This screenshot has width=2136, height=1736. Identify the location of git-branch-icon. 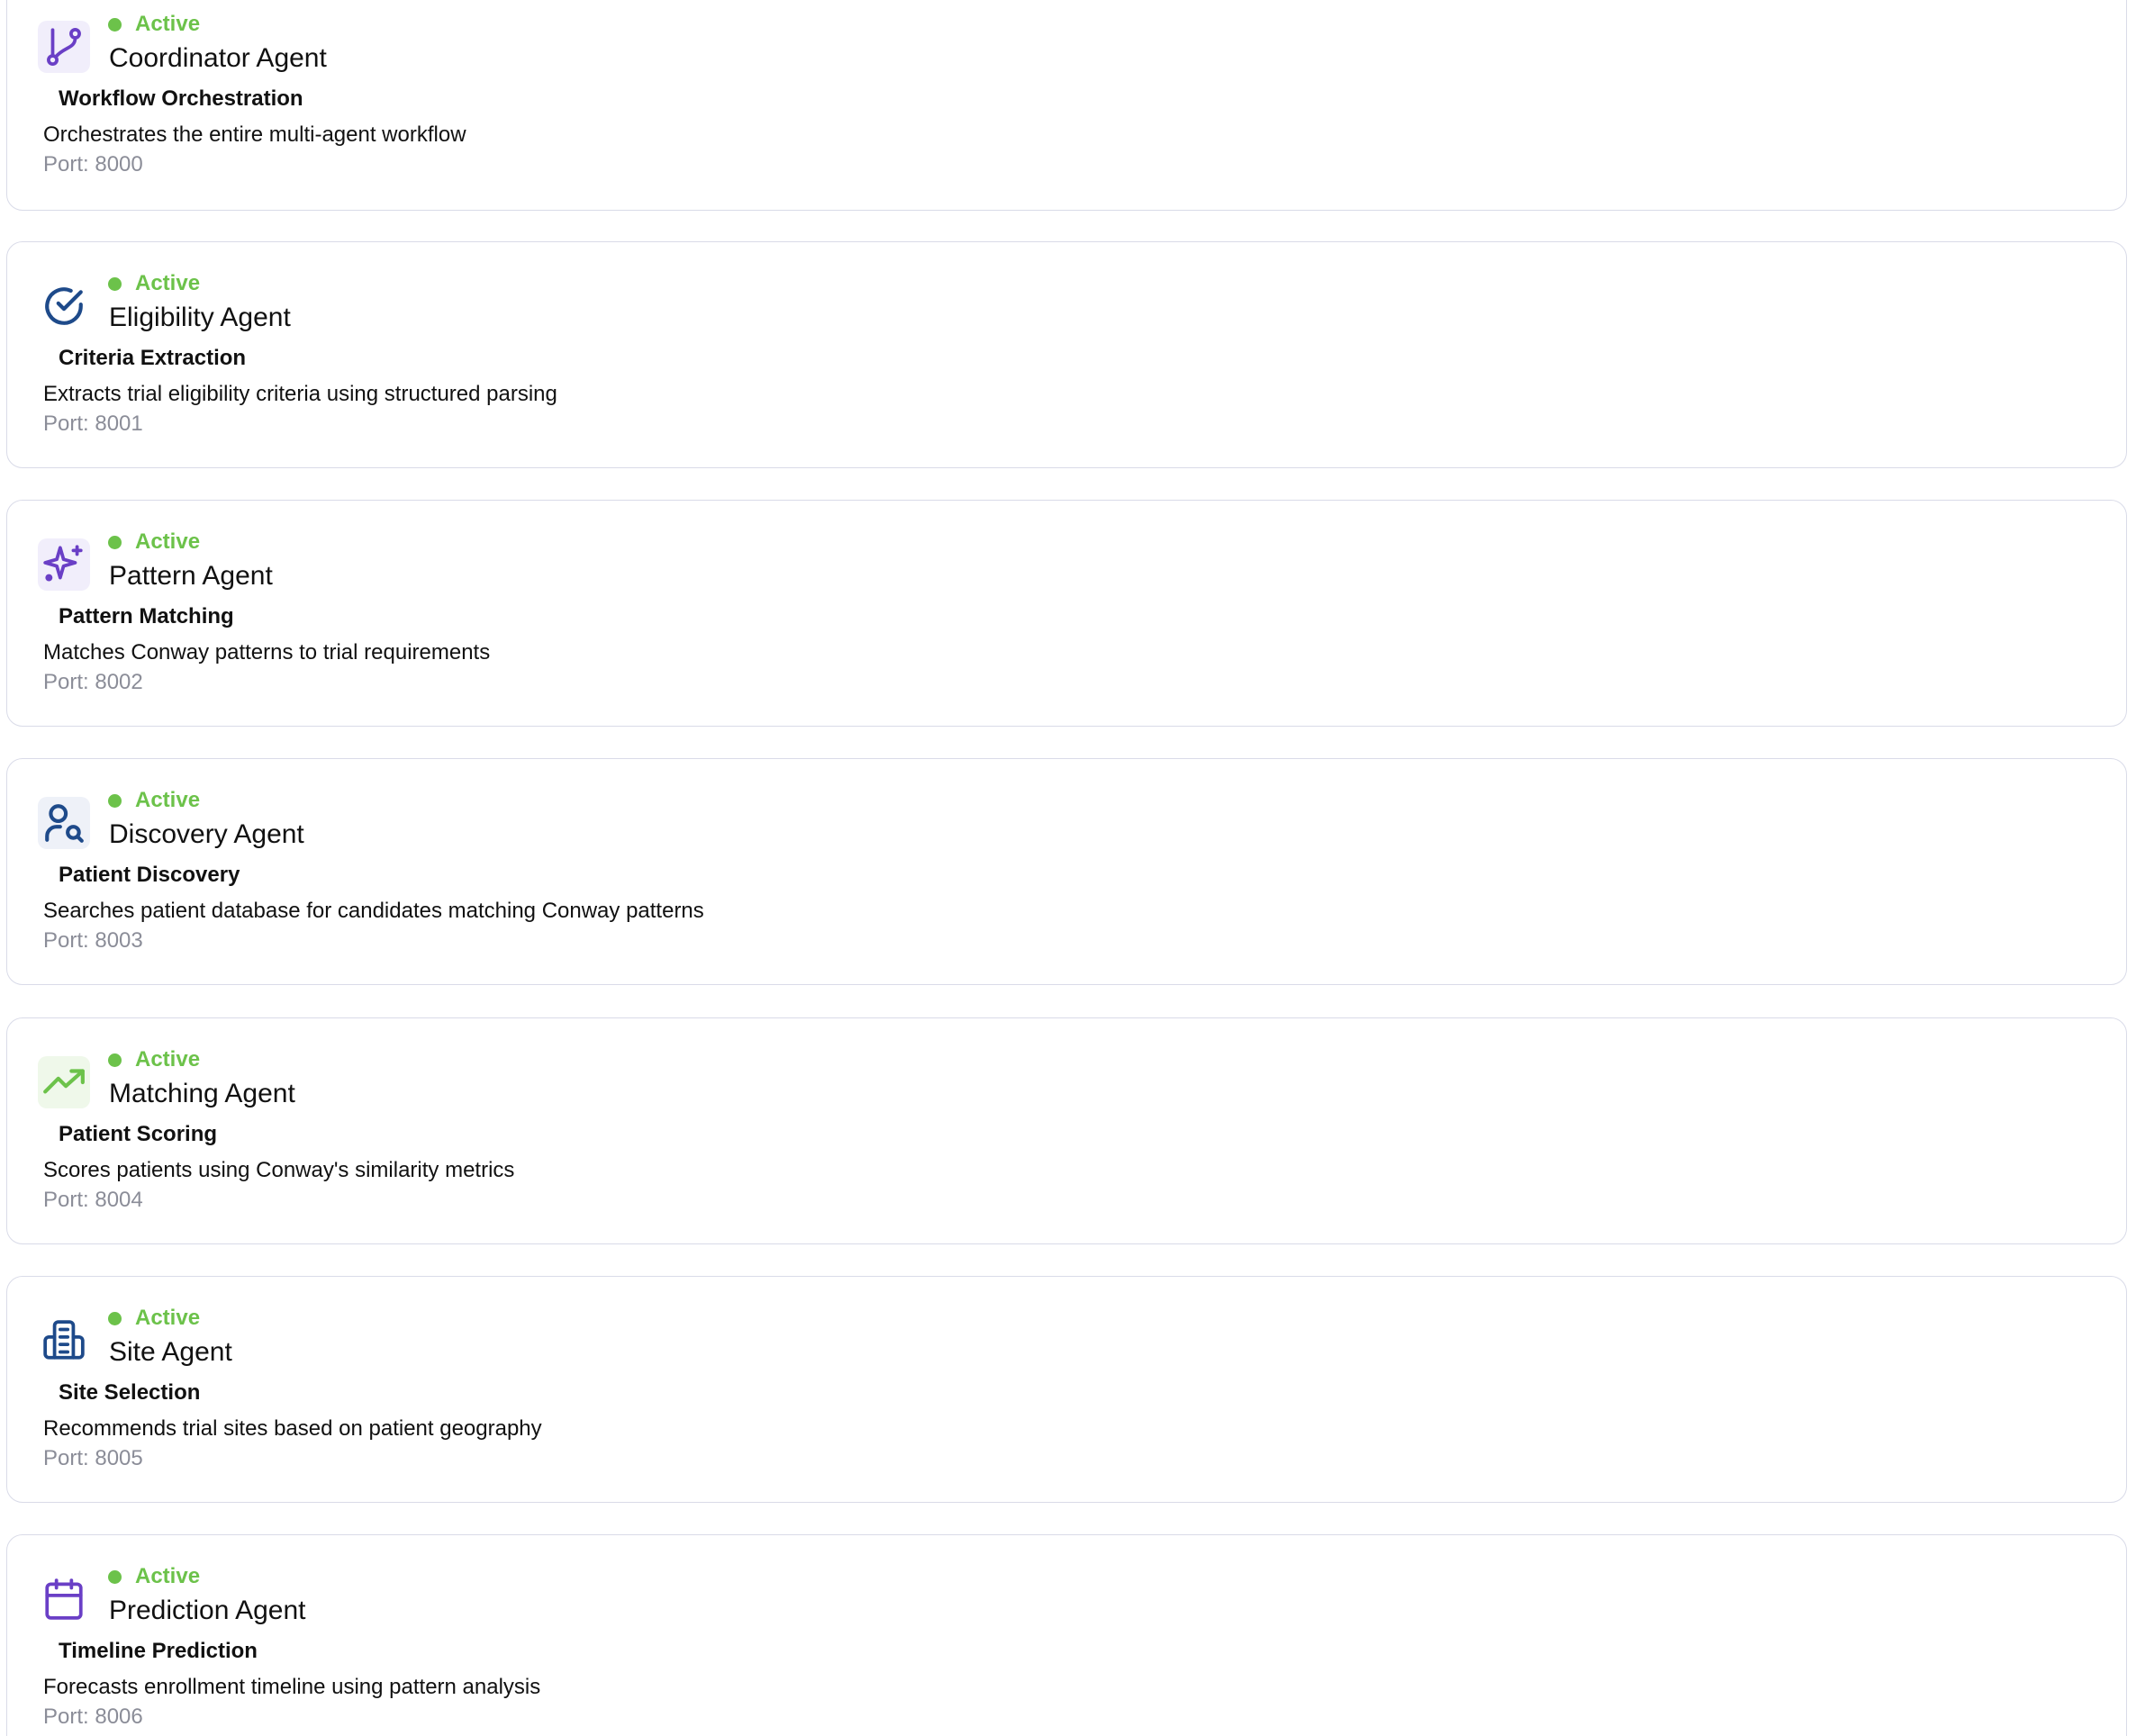
(64, 47).